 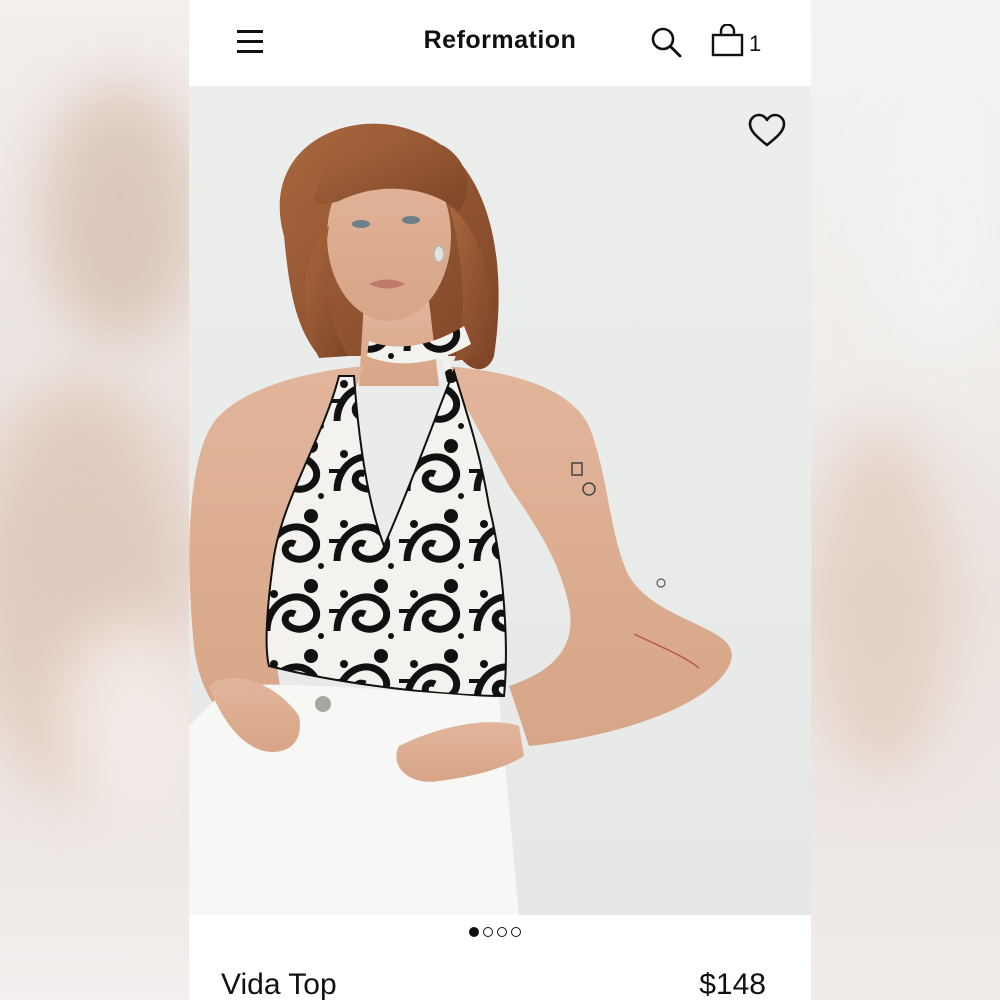 What do you see at coordinates (279, 984) in the screenshot?
I see `product-name: Vida Top` at bounding box center [279, 984].